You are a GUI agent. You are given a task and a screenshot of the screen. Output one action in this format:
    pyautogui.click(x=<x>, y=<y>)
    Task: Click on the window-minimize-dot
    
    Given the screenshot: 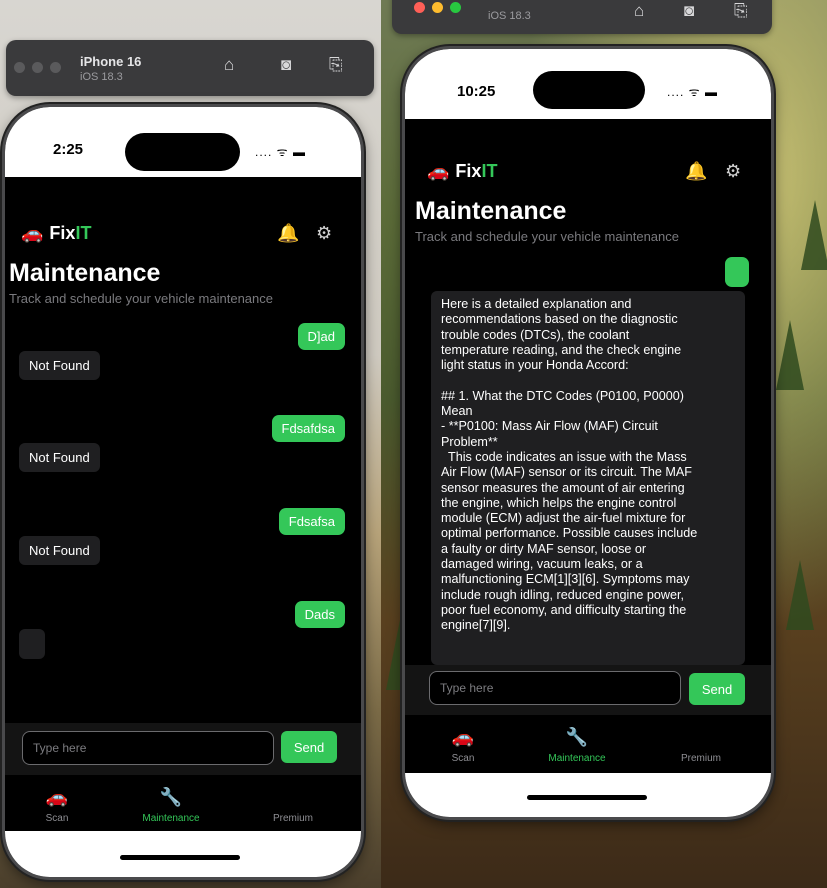 What is the action you would take?
    pyautogui.click(x=437, y=7)
    